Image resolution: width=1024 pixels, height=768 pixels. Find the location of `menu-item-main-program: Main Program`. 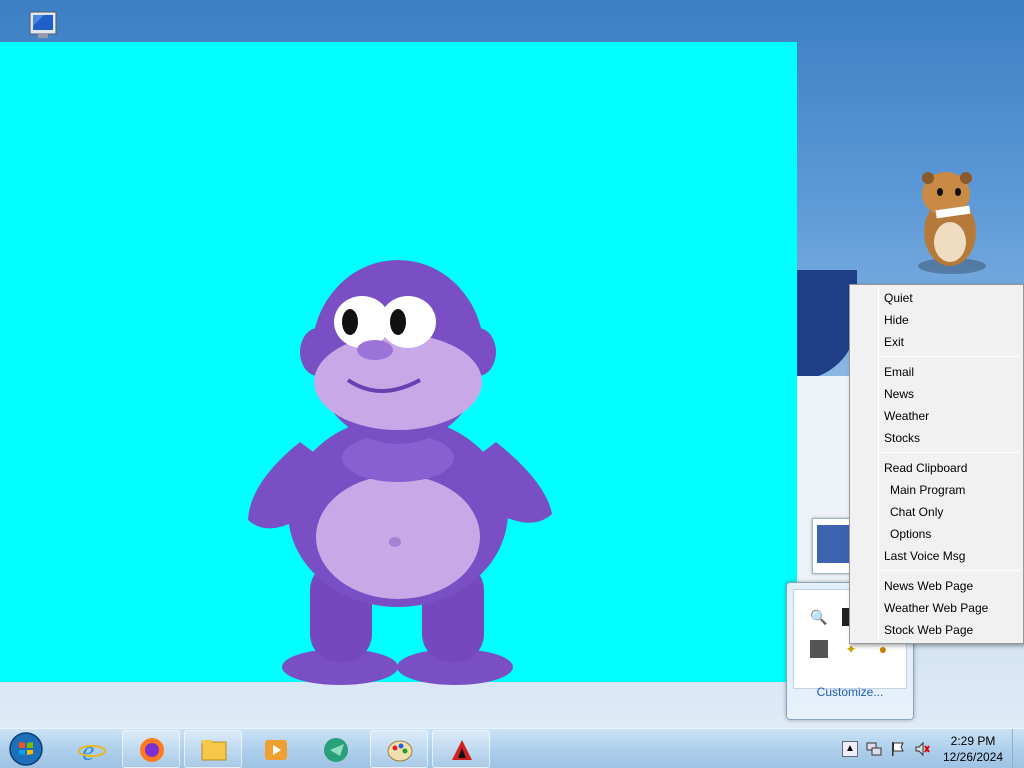

menu-item-main-program: Main Program is located at coordinates (927, 490).